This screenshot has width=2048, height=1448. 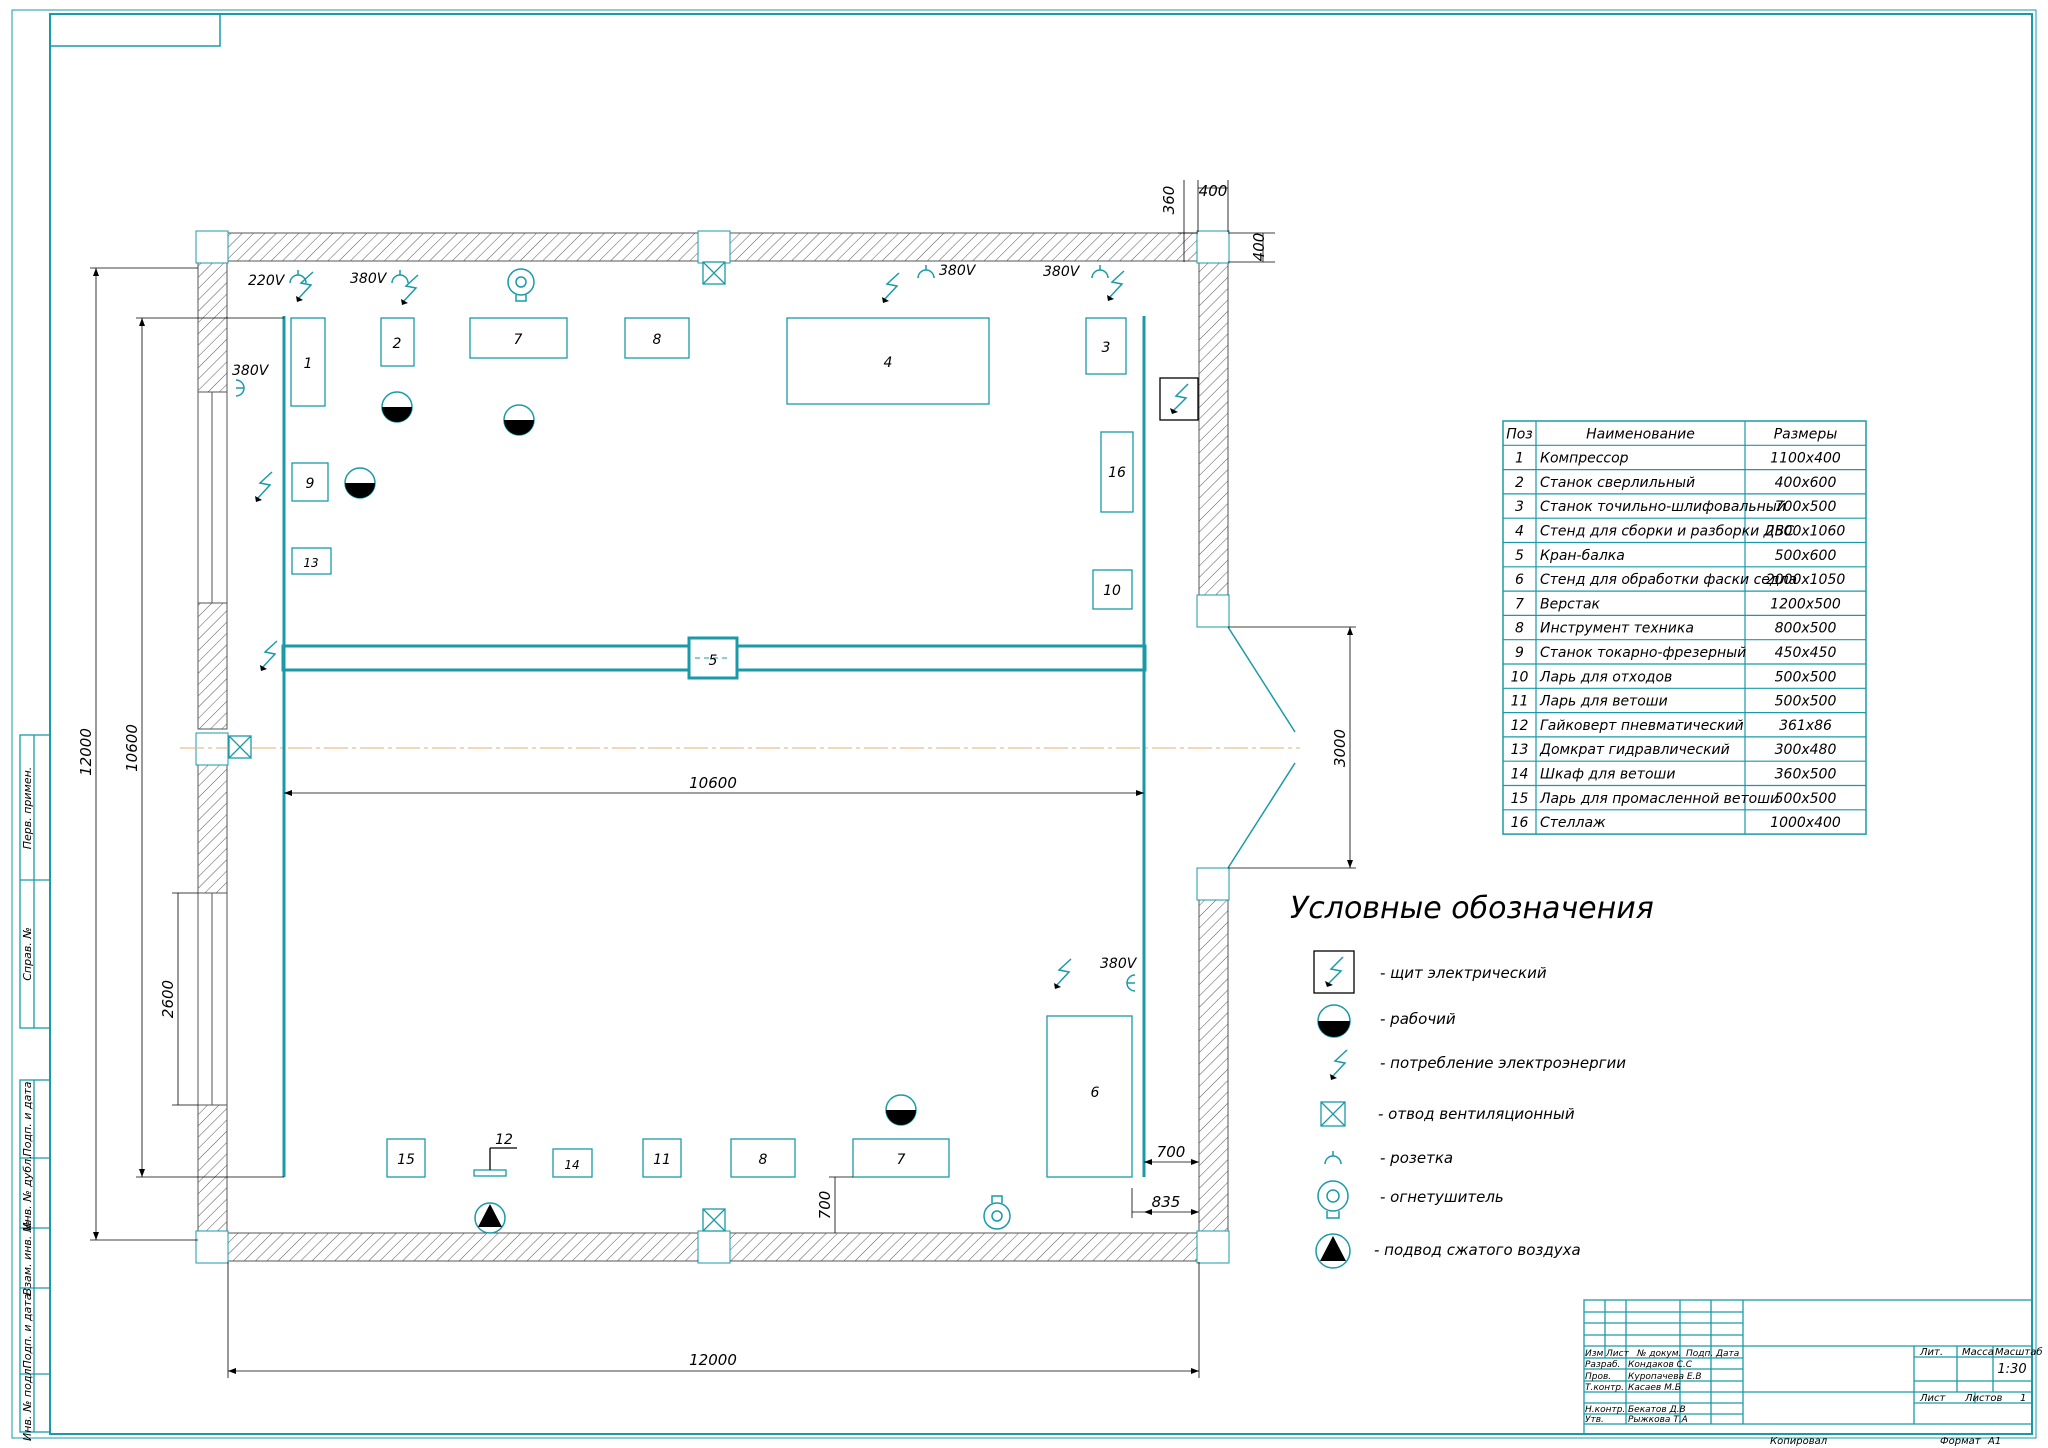 I want to click on legend-text: - рабочий, so click(x=1418, y=1019).